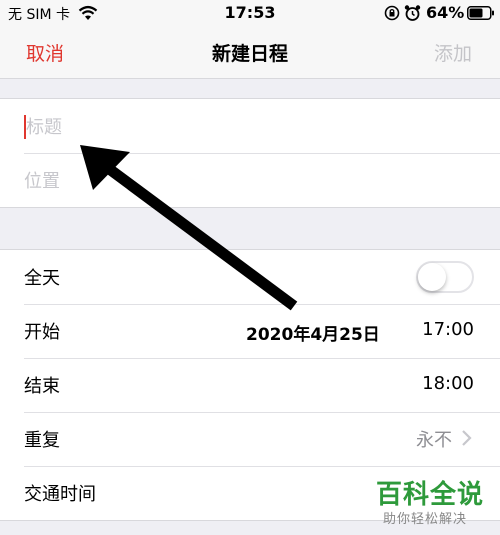  I want to click on annotation-arrow-icon, so click(189, 228).